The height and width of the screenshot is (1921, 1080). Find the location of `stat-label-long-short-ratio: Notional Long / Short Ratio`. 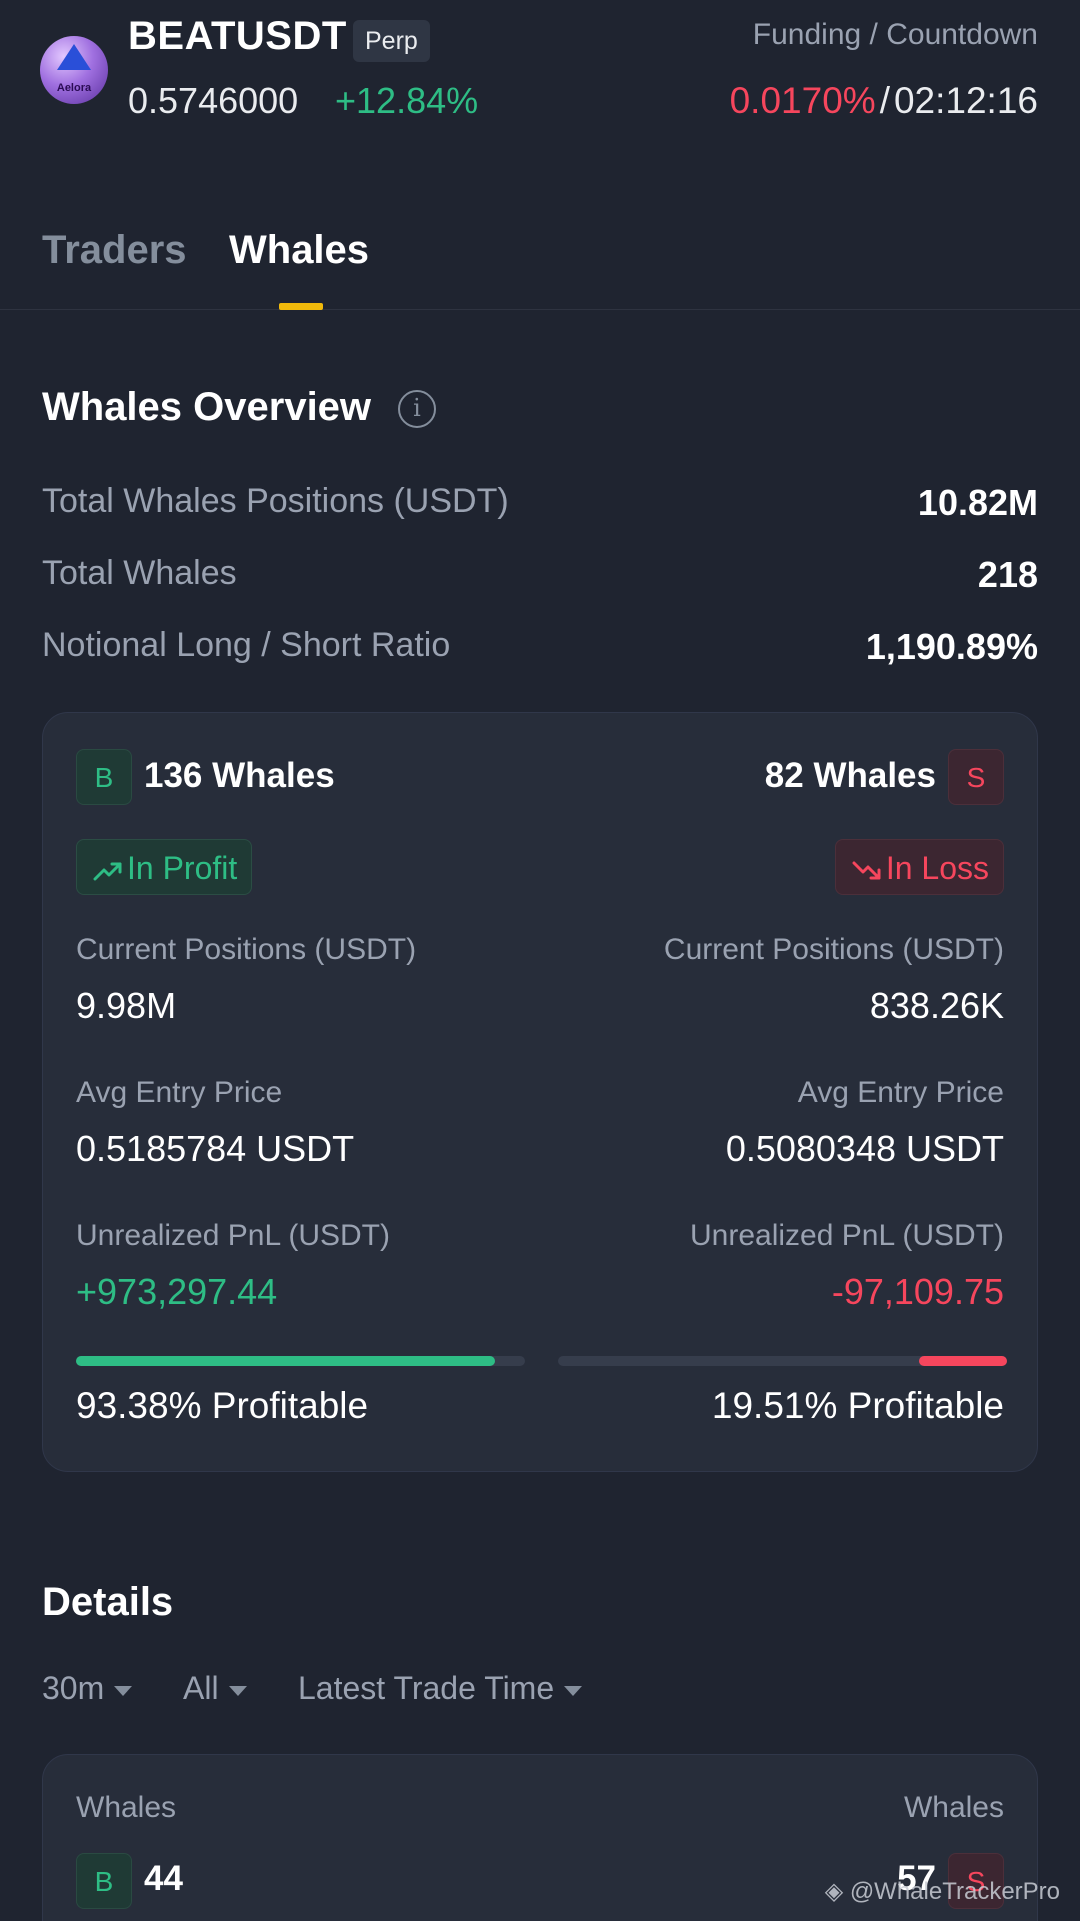

stat-label-long-short-ratio: Notional Long / Short Ratio is located at coordinates (246, 645).